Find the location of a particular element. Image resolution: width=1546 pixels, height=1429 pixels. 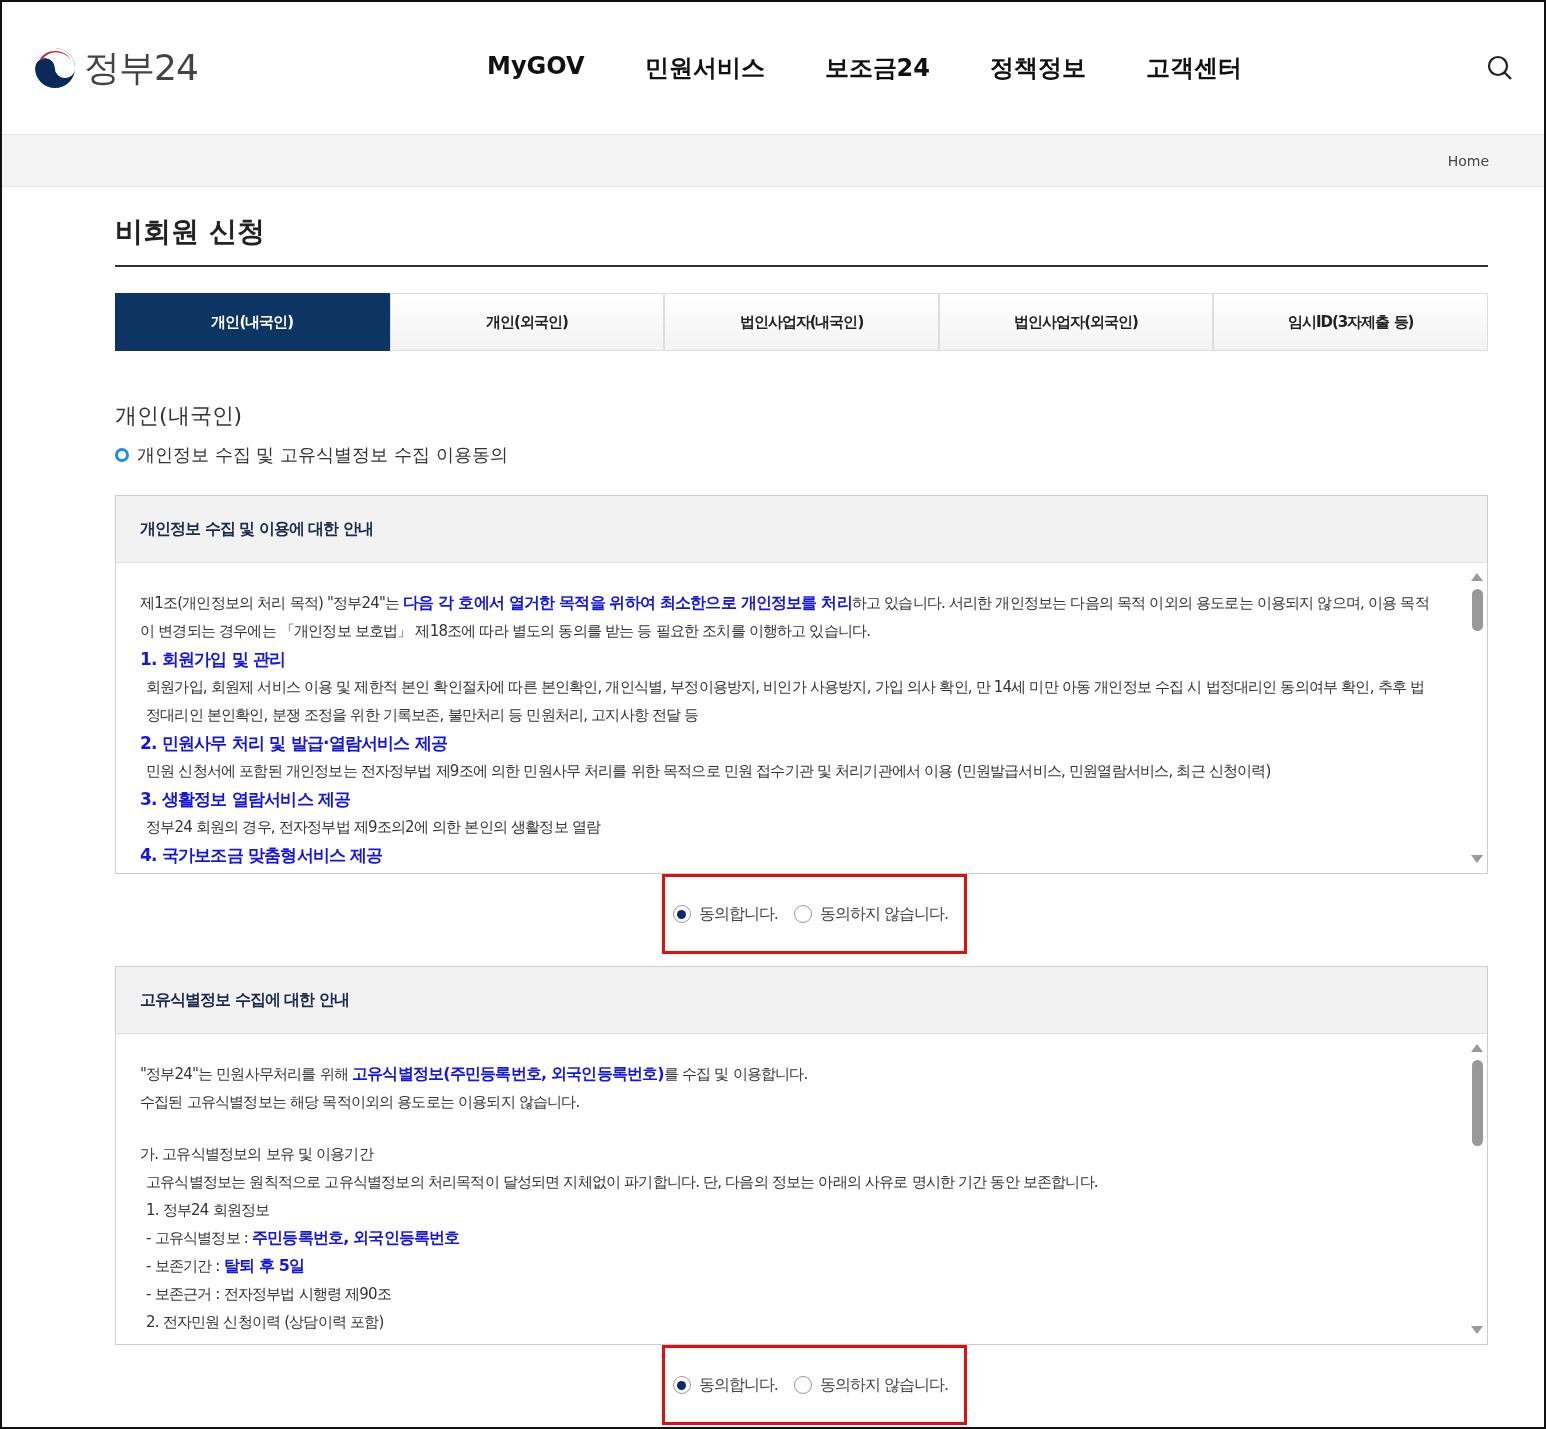

section-title: 개인(내국인) is located at coordinates (179, 416).